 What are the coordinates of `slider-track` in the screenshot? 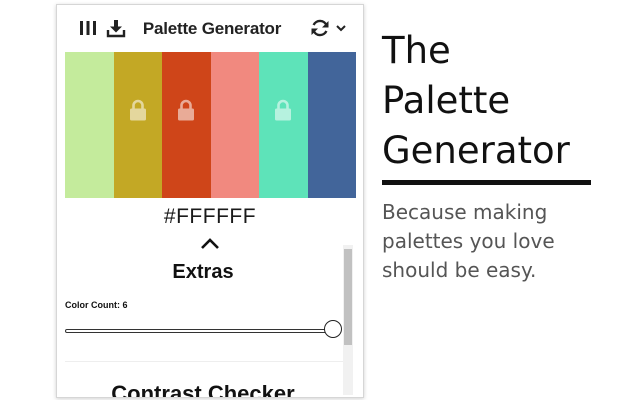 It's located at (199, 331).